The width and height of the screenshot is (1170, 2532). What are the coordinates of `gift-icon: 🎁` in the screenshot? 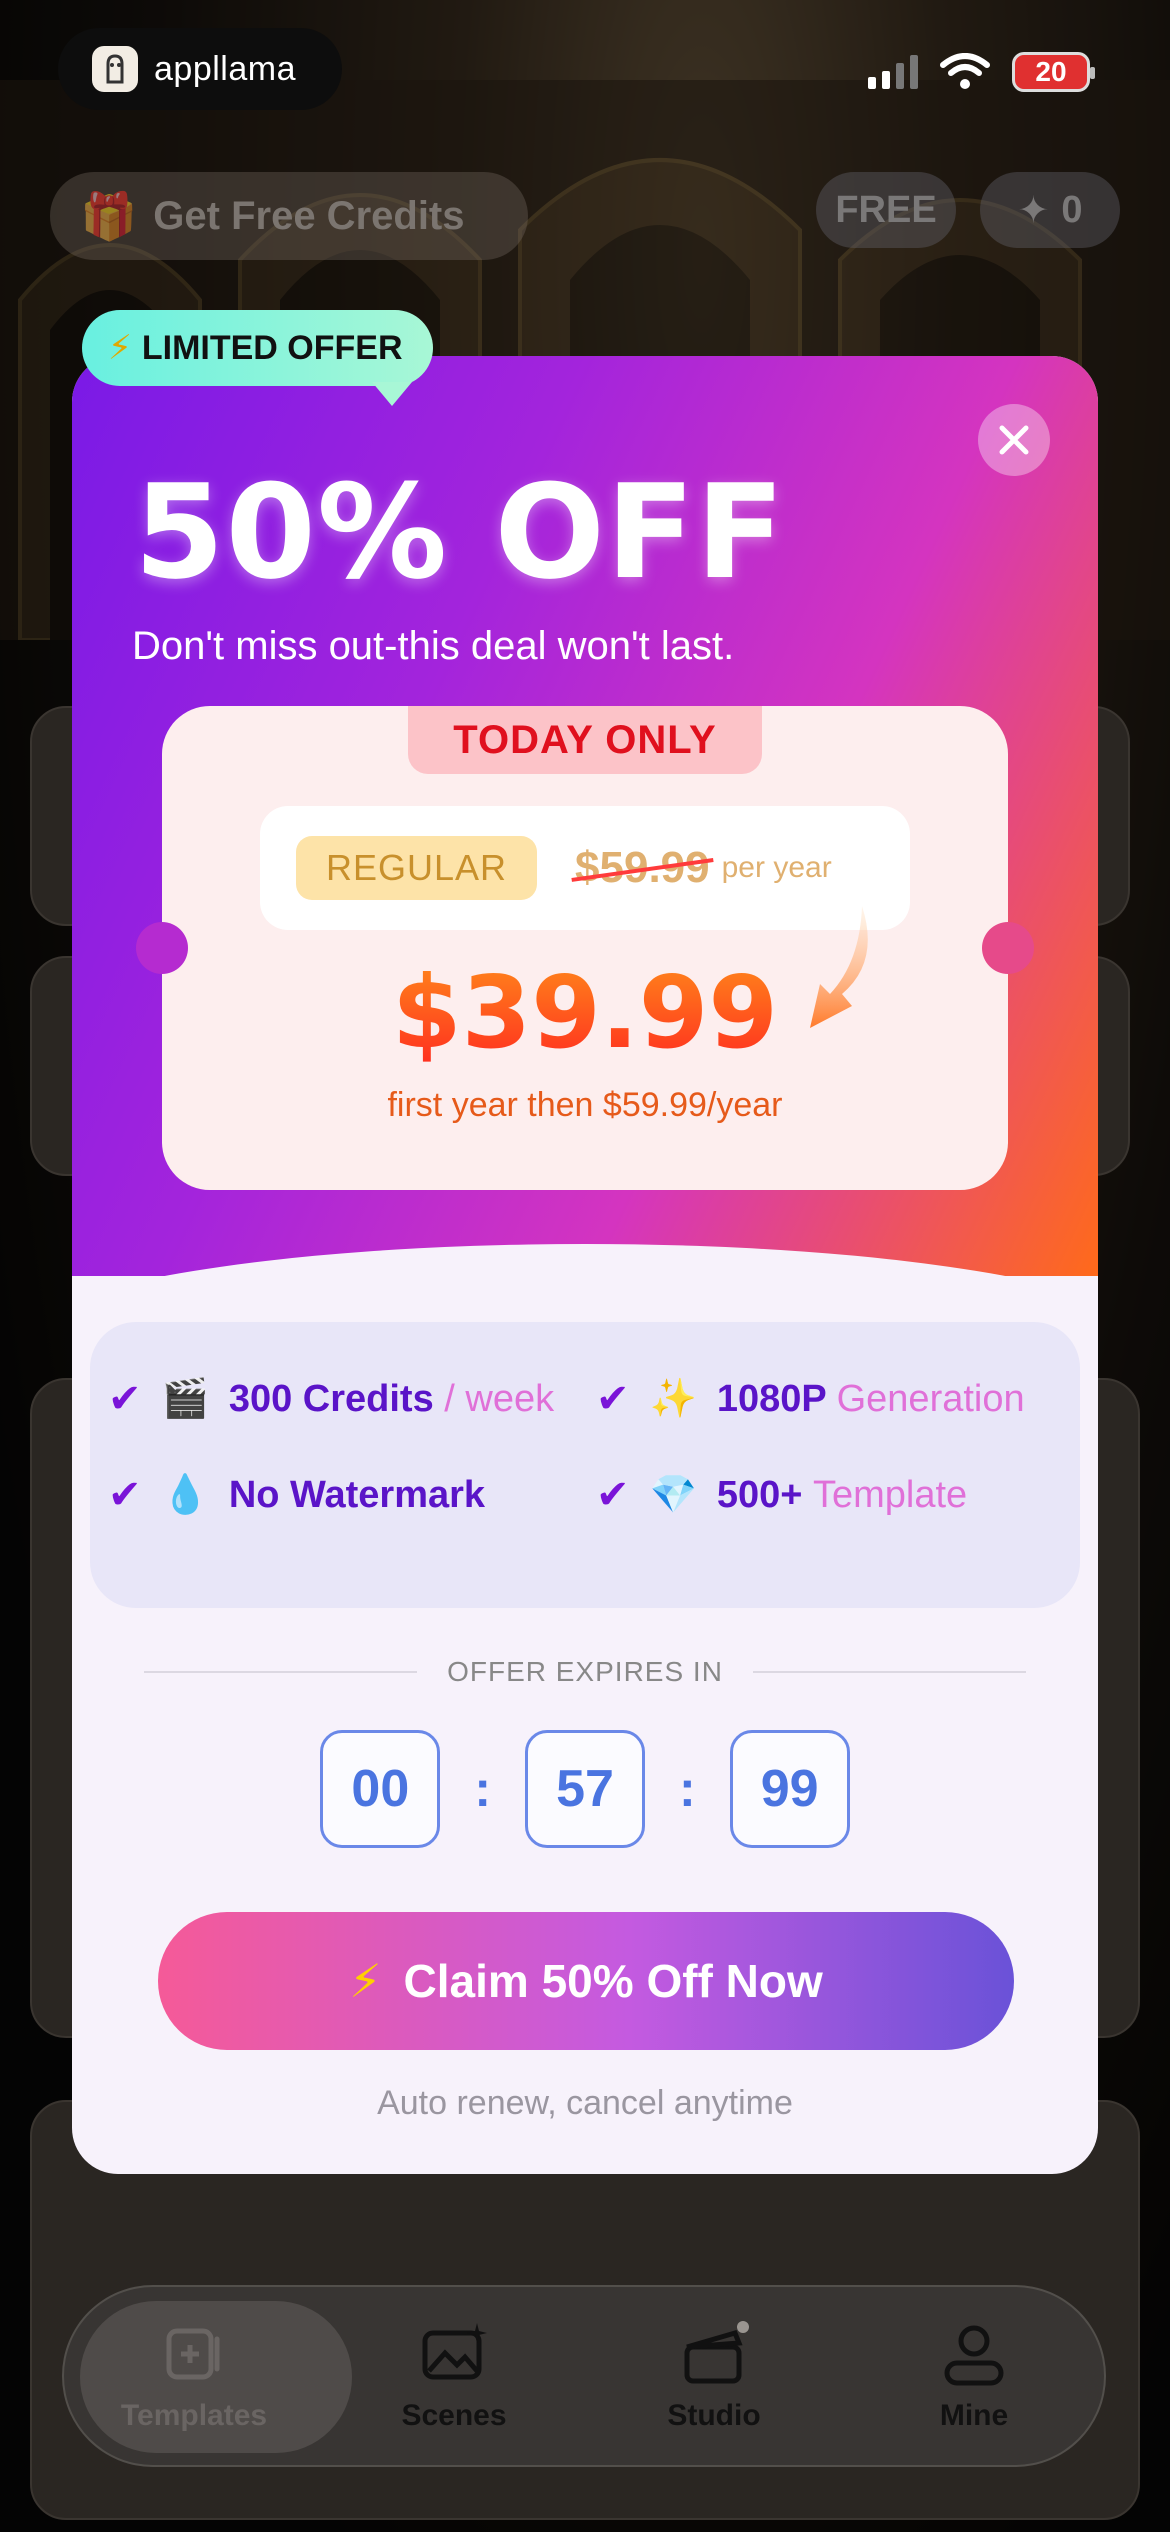 It's located at (109, 215).